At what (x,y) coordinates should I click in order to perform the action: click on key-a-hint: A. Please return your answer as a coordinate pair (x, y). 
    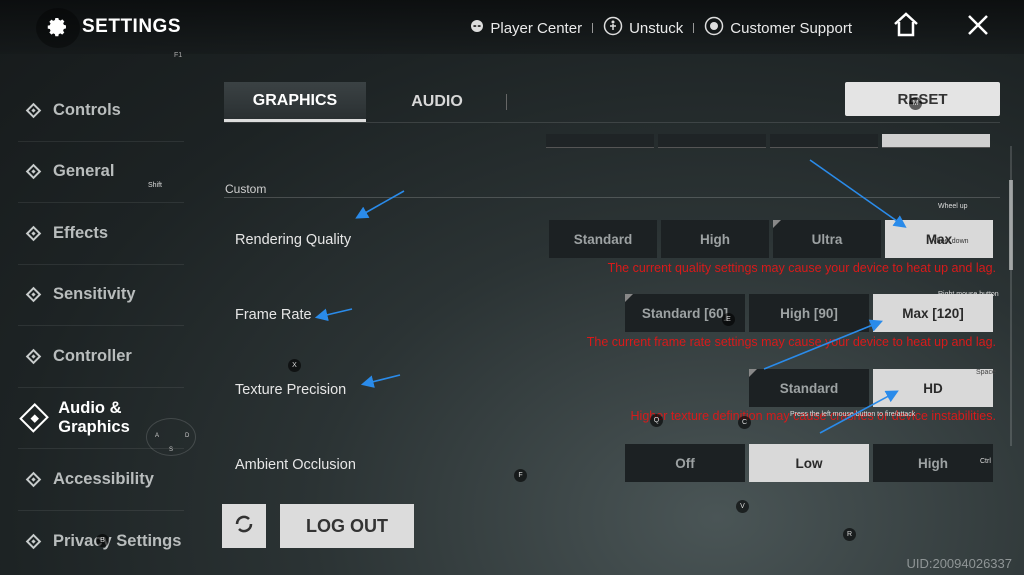
    Looking at the image, I should click on (157, 436).